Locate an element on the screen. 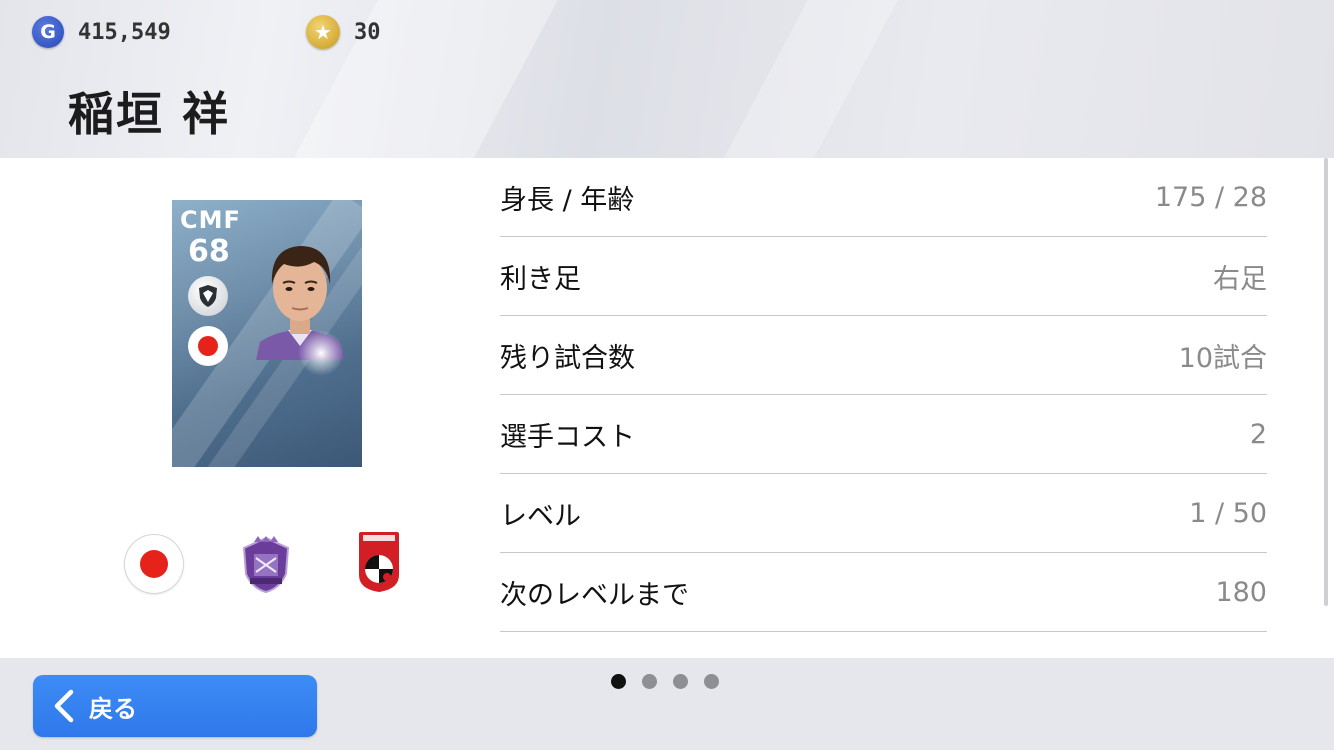 This screenshot has width=1334, height=750. league-logo-icon is located at coordinates (379, 562).